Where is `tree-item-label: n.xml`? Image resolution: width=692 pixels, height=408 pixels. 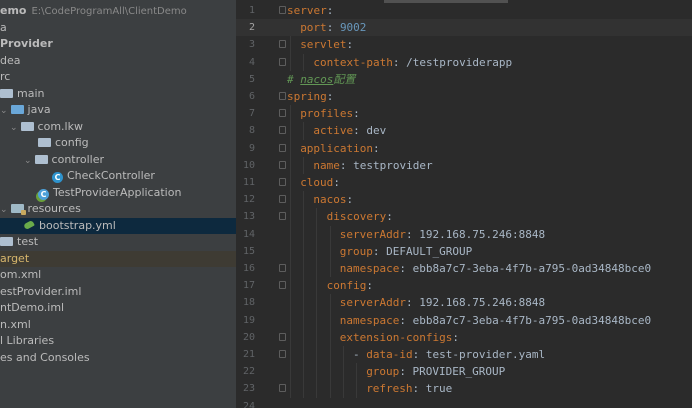
tree-item-label: n.xml is located at coordinates (15, 324).